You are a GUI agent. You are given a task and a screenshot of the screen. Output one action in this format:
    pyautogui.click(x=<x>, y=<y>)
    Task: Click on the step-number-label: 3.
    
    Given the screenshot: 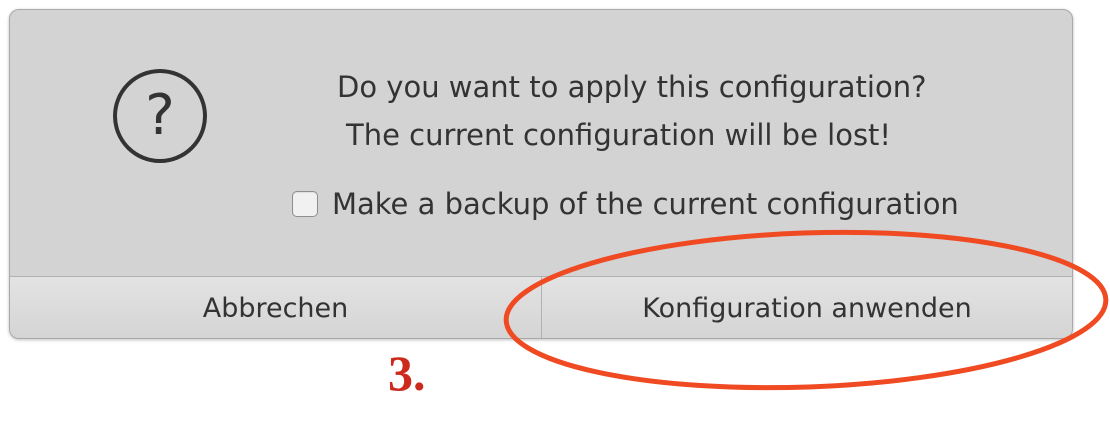 What is the action you would take?
    pyautogui.click(x=407, y=373)
    